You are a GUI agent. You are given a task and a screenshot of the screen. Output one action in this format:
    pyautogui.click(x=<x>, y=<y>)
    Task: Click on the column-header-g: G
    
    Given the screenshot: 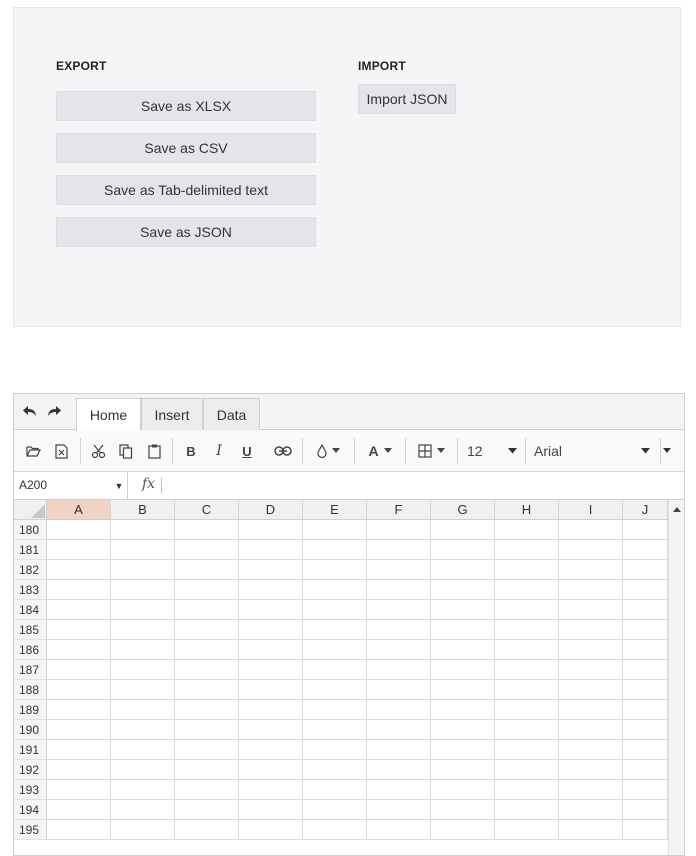 What is the action you would take?
    pyautogui.click(x=463, y=510)
    